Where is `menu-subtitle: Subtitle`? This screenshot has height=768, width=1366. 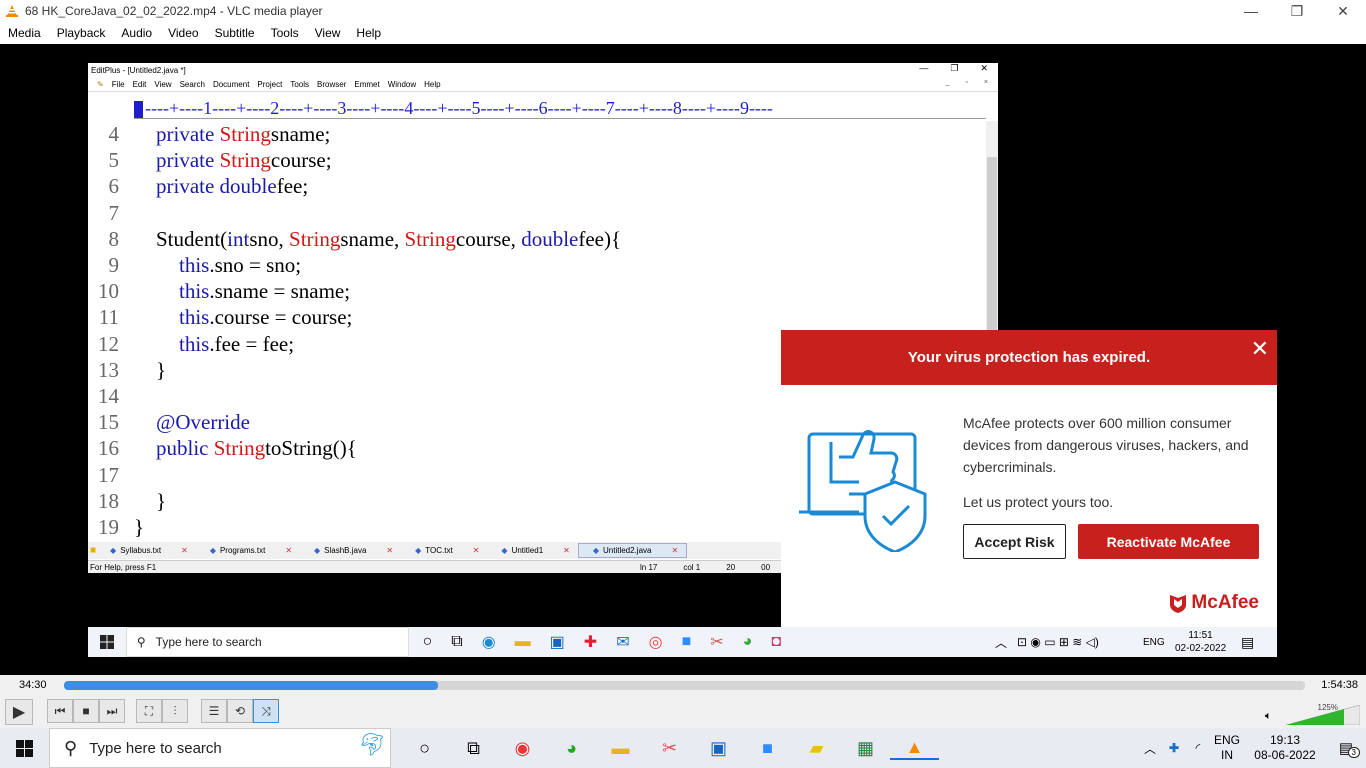
menu-subtitle: Subtitle is located at coordinates (235, 33).